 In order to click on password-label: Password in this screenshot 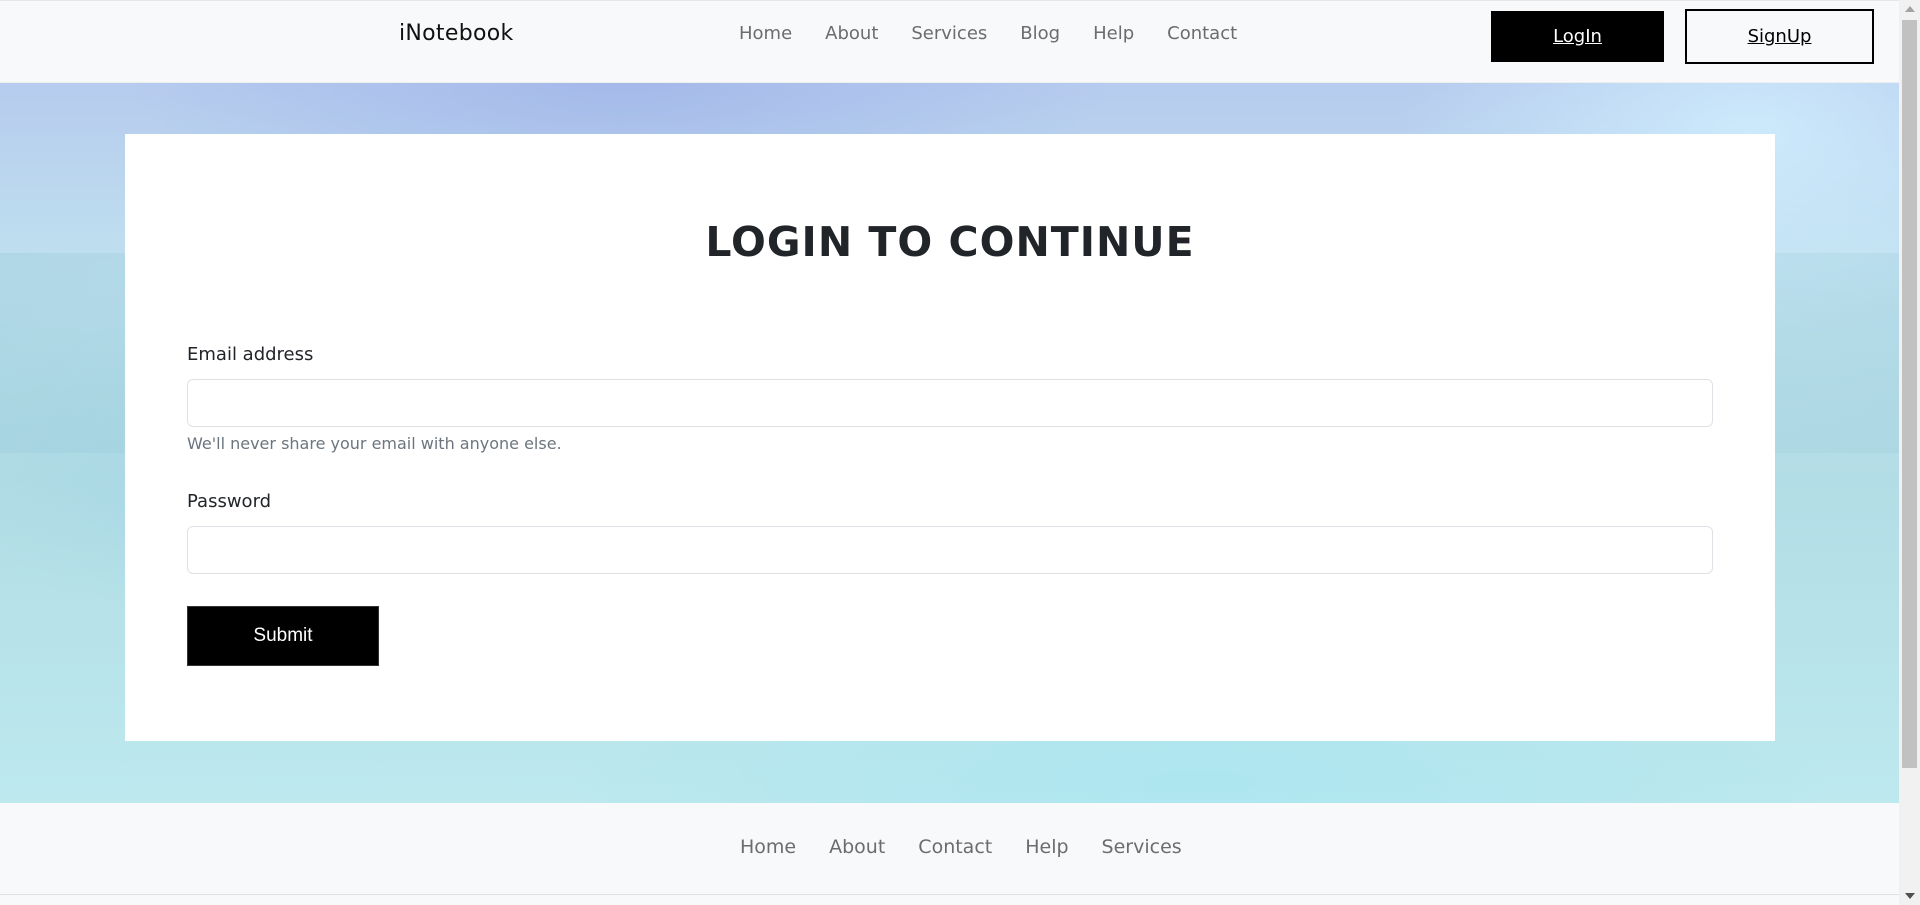, I will do `click(229, 501)`.